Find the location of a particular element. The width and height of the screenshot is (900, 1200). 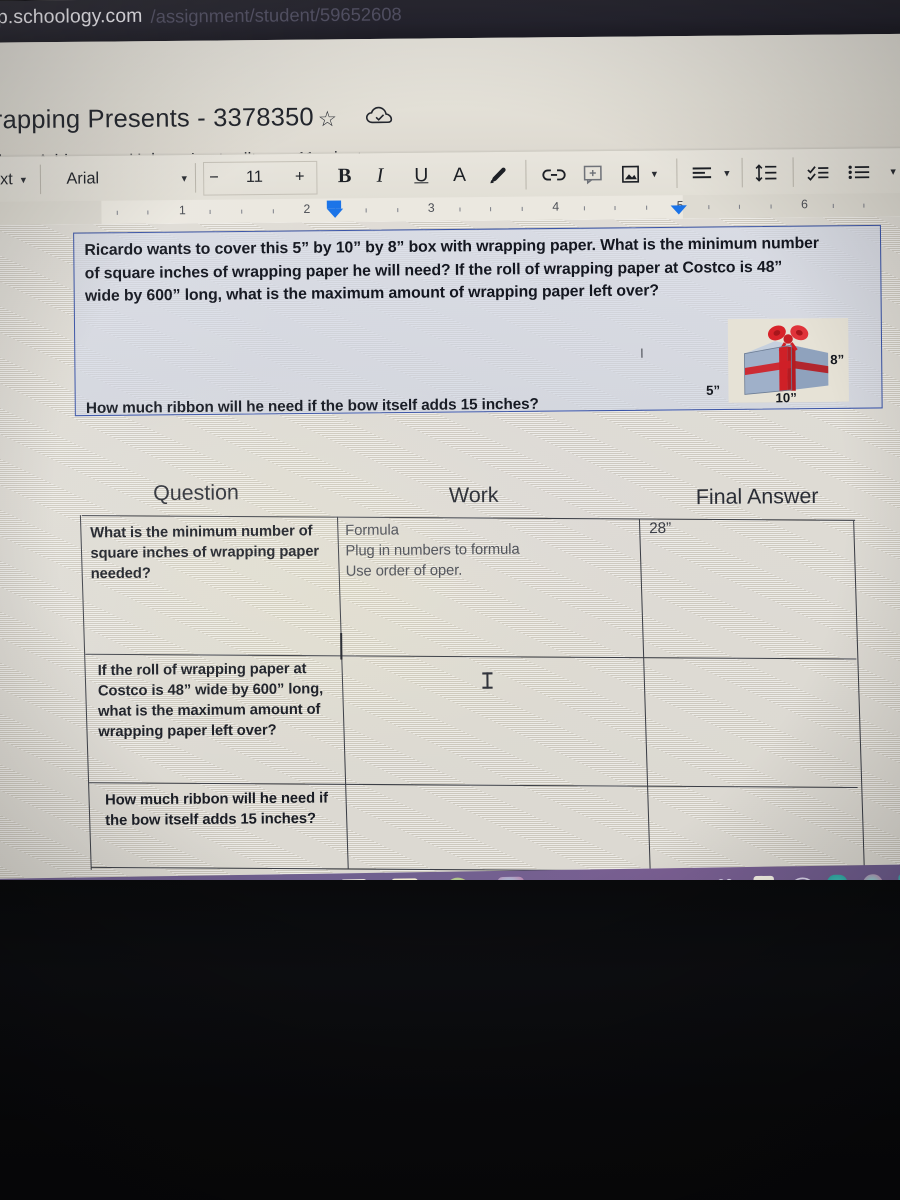

plus-icon: + is located at coordinates (299, 176).